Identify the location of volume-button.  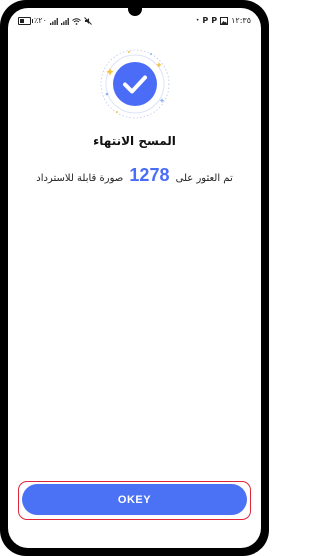
(266, 116).